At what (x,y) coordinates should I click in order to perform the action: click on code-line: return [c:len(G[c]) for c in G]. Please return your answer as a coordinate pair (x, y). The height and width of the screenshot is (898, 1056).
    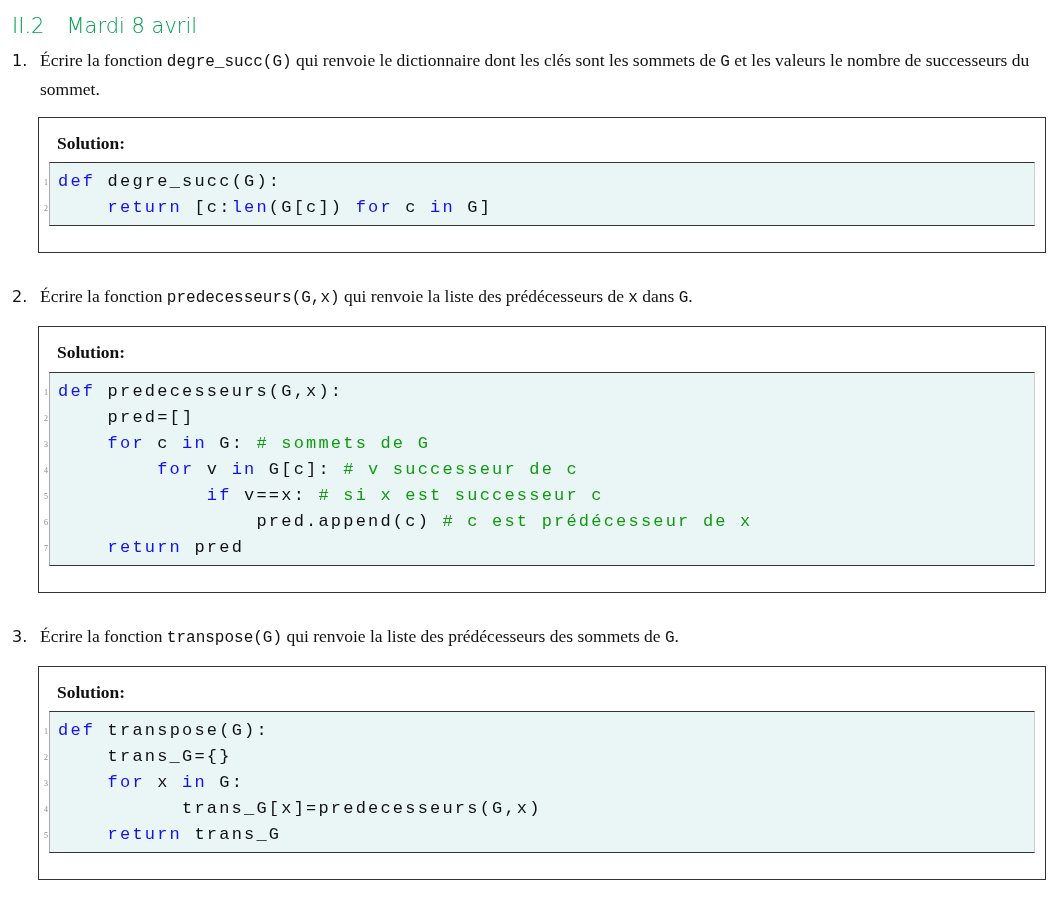
    Looking at the image, I should click on (300, 208).